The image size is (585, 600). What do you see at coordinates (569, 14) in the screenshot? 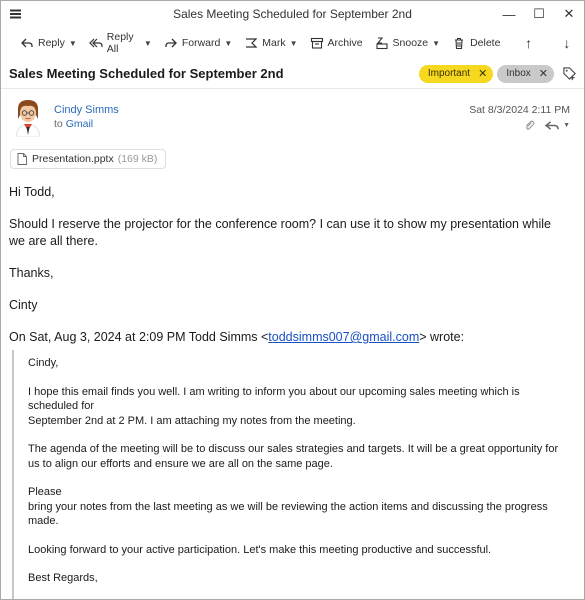
I see `close-button: ✕` at bounding box center [569, 14].